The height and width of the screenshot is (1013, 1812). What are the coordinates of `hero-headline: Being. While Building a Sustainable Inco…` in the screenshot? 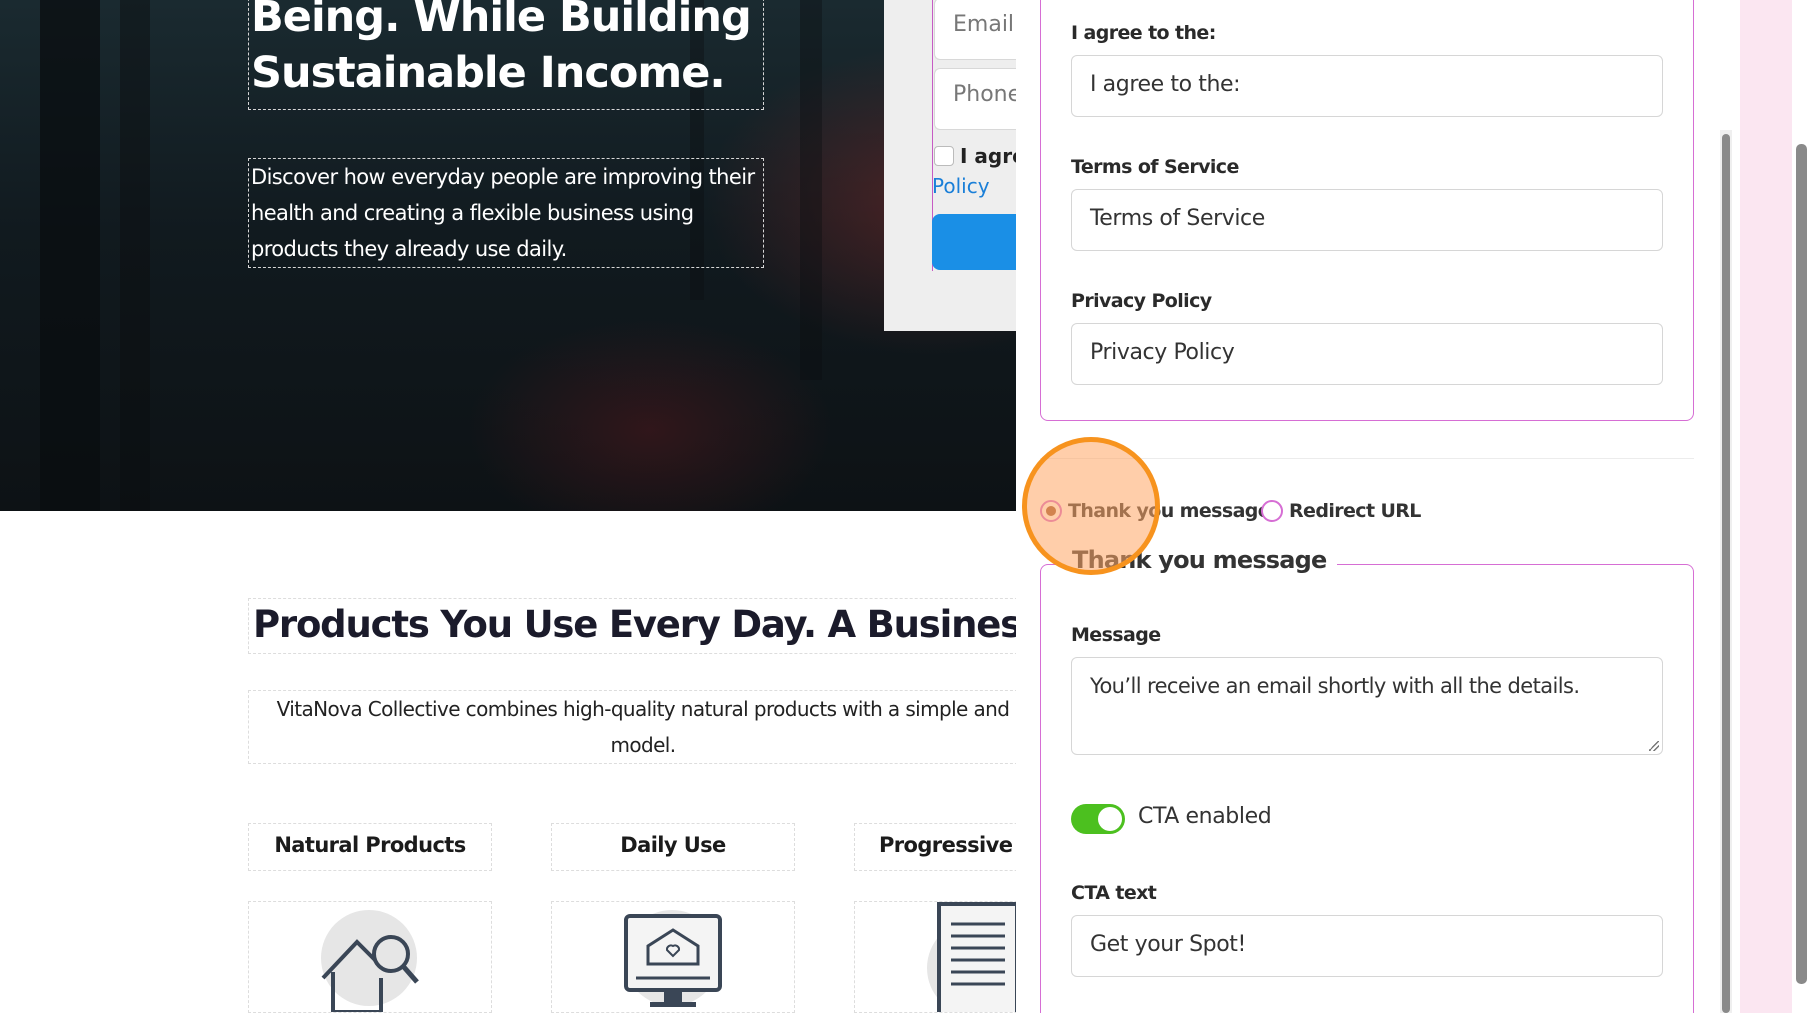 It's located at (506, 55).